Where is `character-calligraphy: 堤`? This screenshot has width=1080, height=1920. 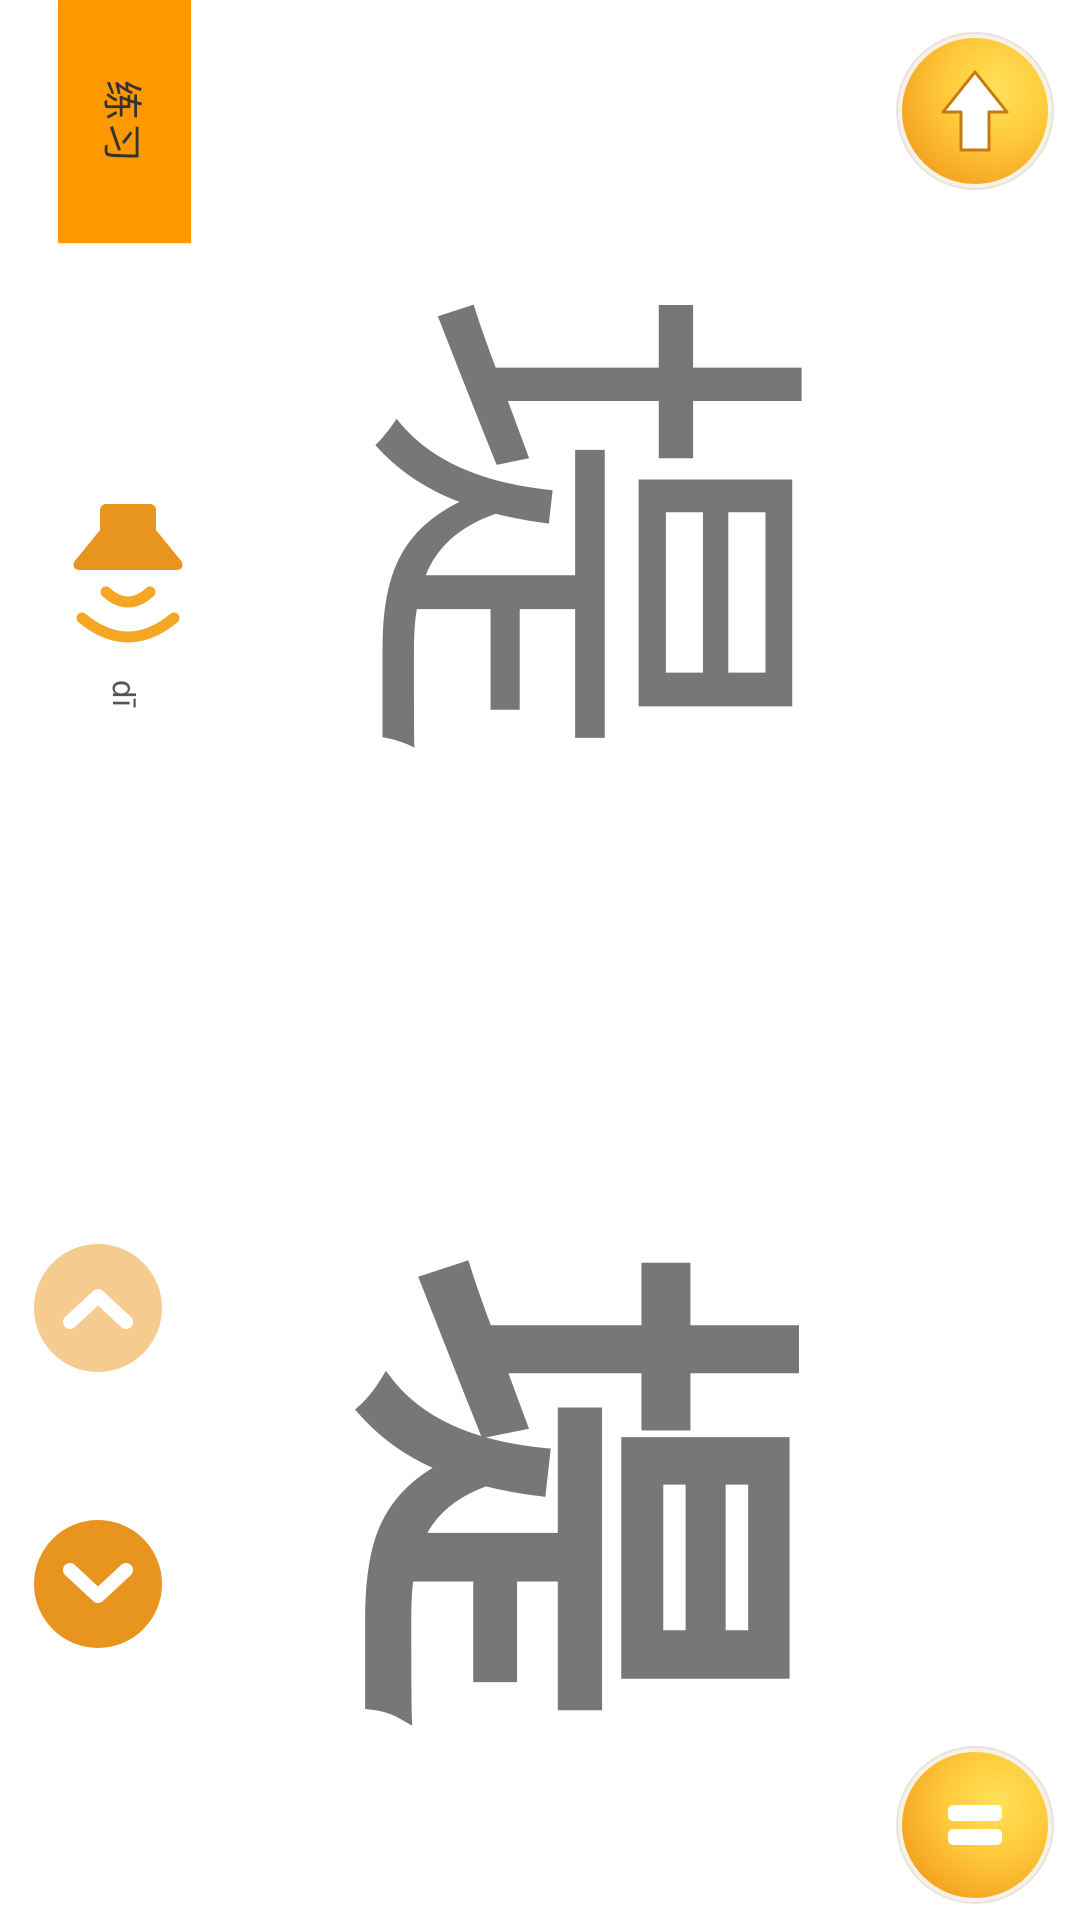
character-calligraphy: 堤 is located at coordinates (575, 525).